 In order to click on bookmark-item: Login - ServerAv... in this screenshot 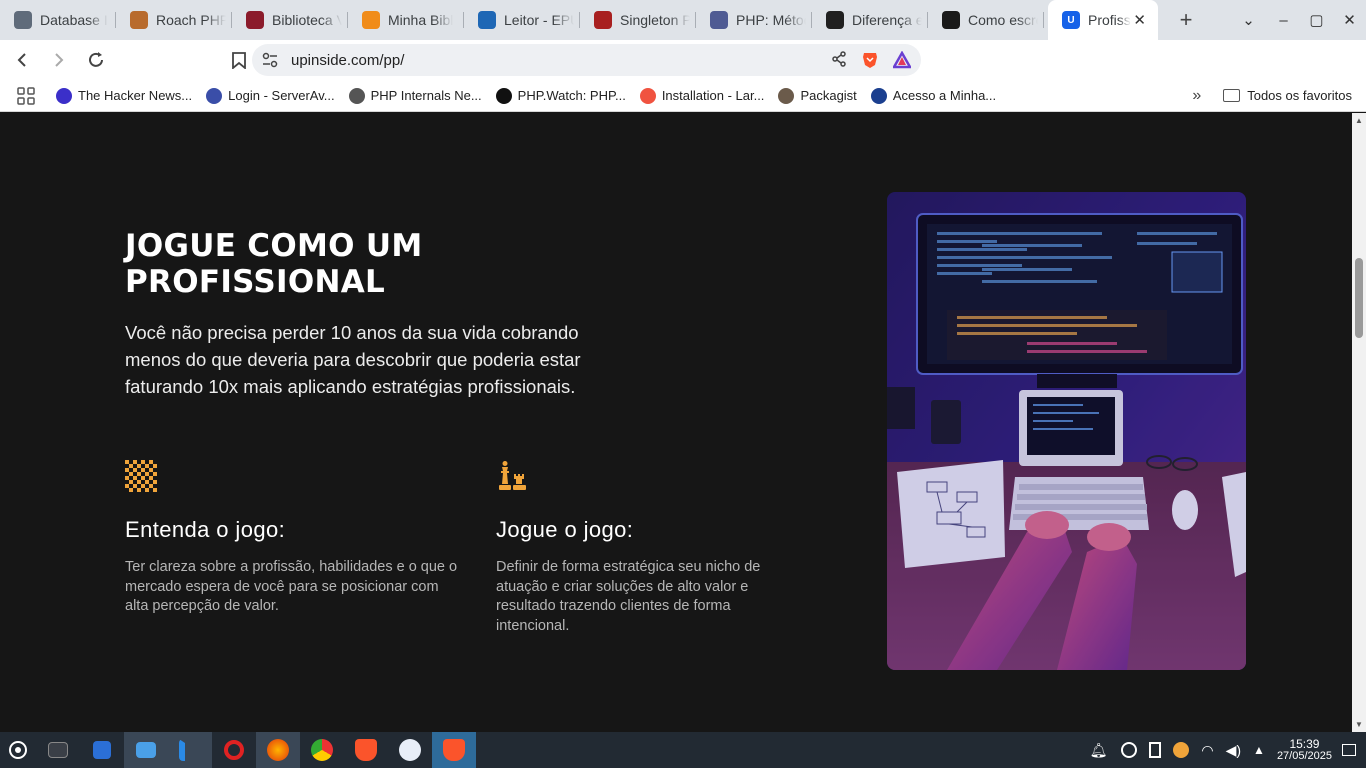, I will do `click(270, 96)`.